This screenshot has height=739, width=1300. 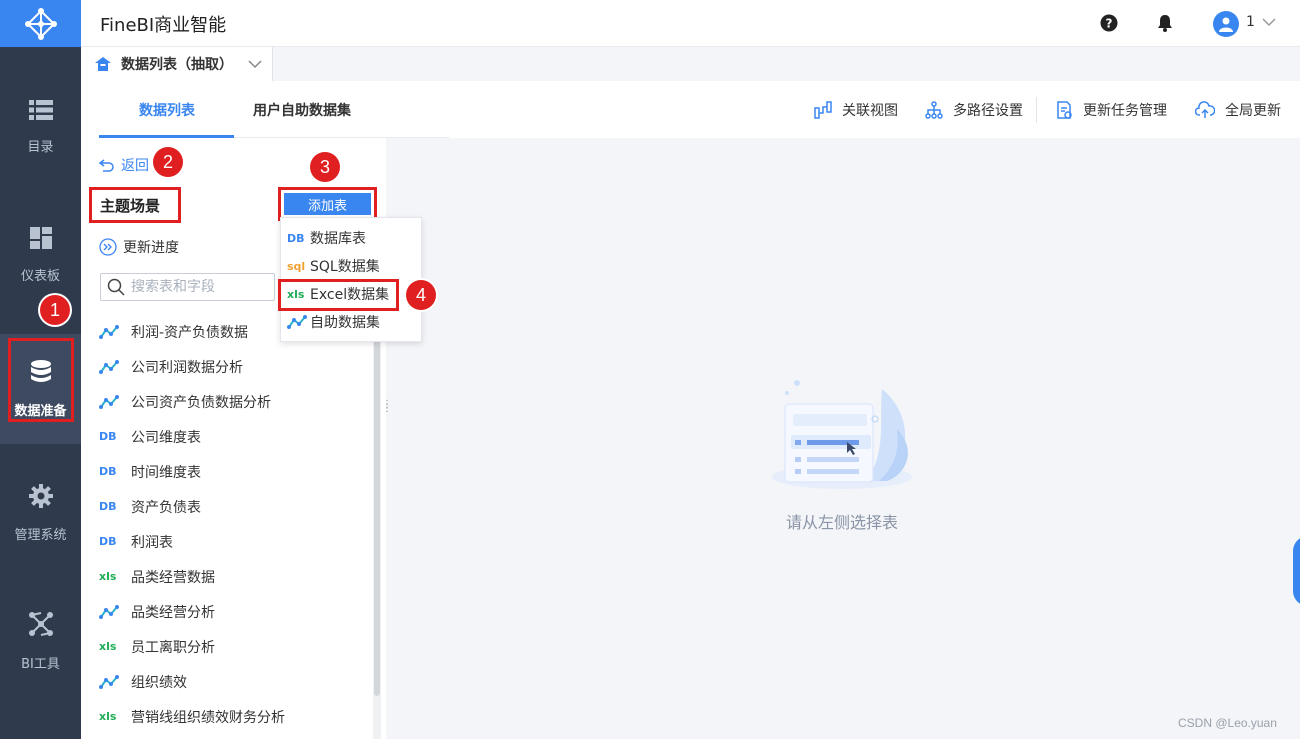 I want to click on update-task-button: 更新任务管理, so click(x=1111, y=110).